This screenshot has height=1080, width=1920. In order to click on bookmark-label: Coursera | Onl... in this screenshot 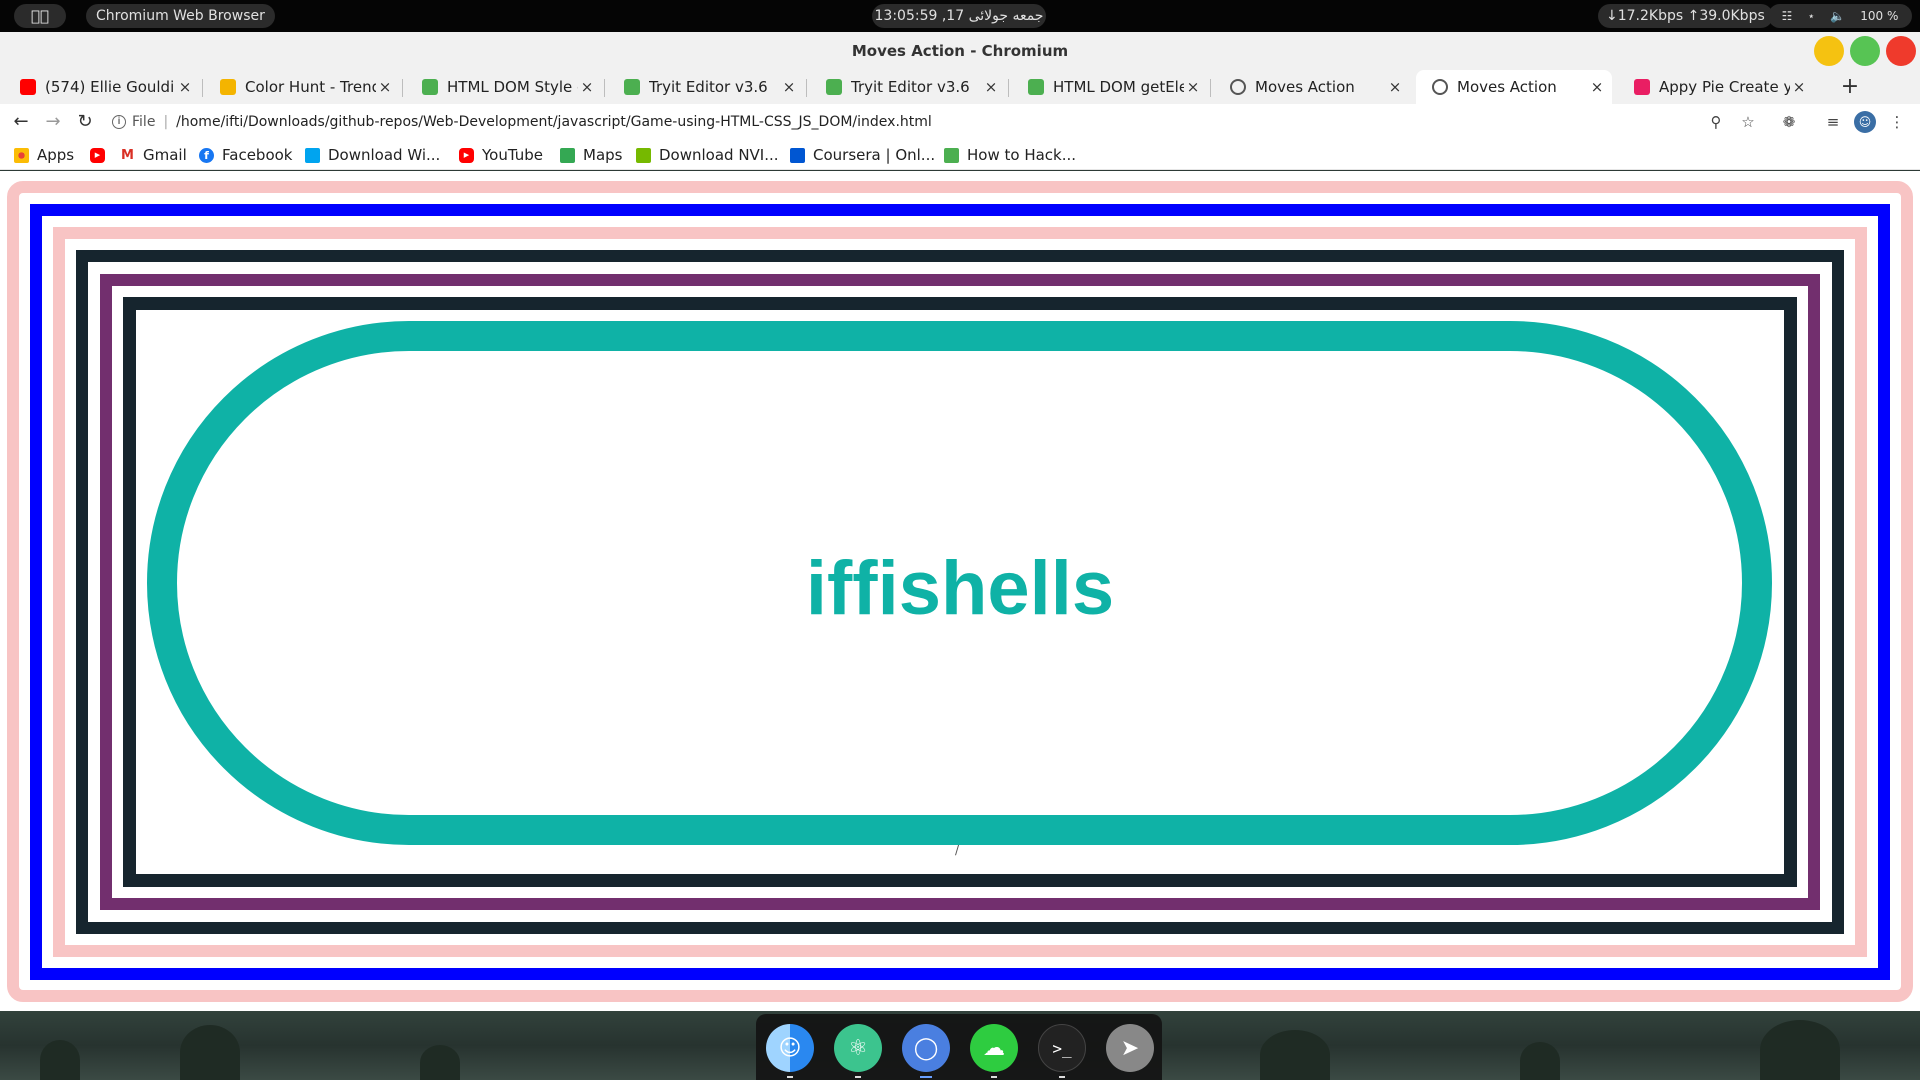, I will do `click(874, 155)`.